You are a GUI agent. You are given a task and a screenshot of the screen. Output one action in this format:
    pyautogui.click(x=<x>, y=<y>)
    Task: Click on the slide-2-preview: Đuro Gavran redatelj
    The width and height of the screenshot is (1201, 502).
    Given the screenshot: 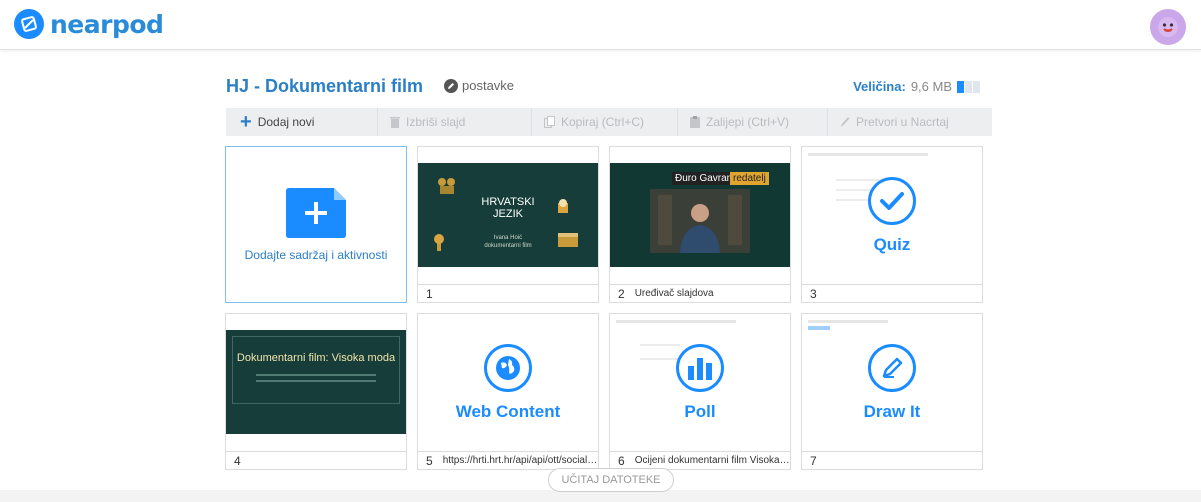 What is the action you would take?
    pyautogui.click(x=700, y=215)
    